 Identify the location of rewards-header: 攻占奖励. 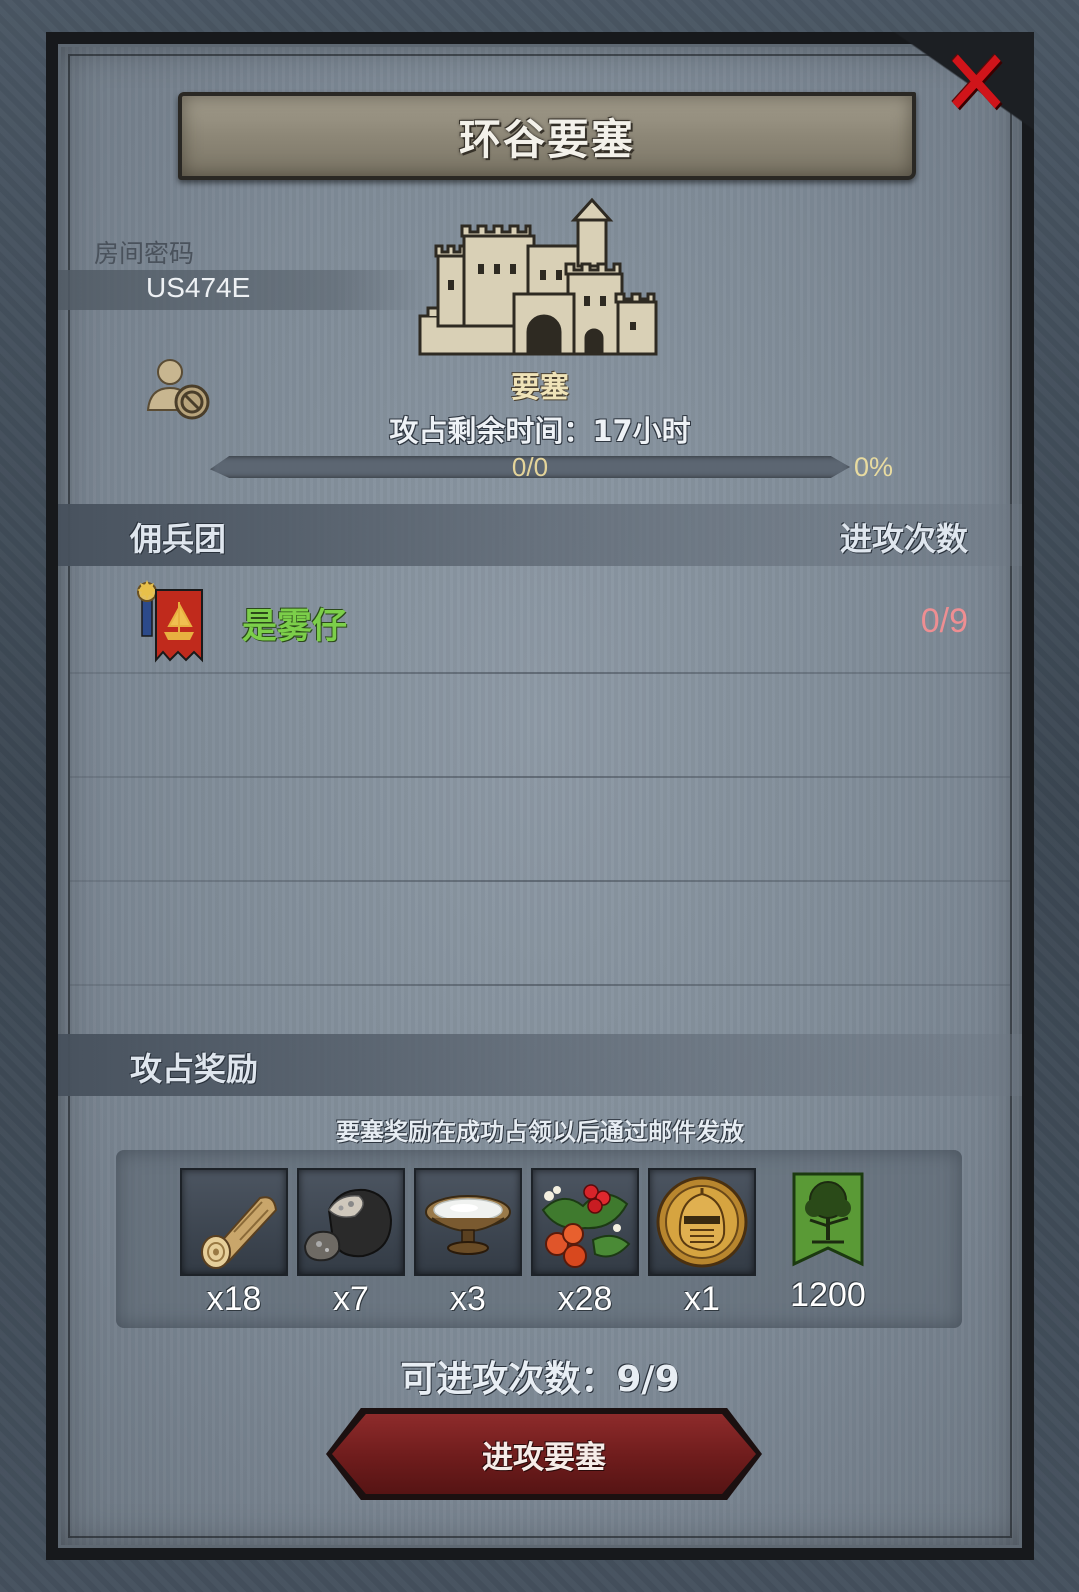
(194, 1069).